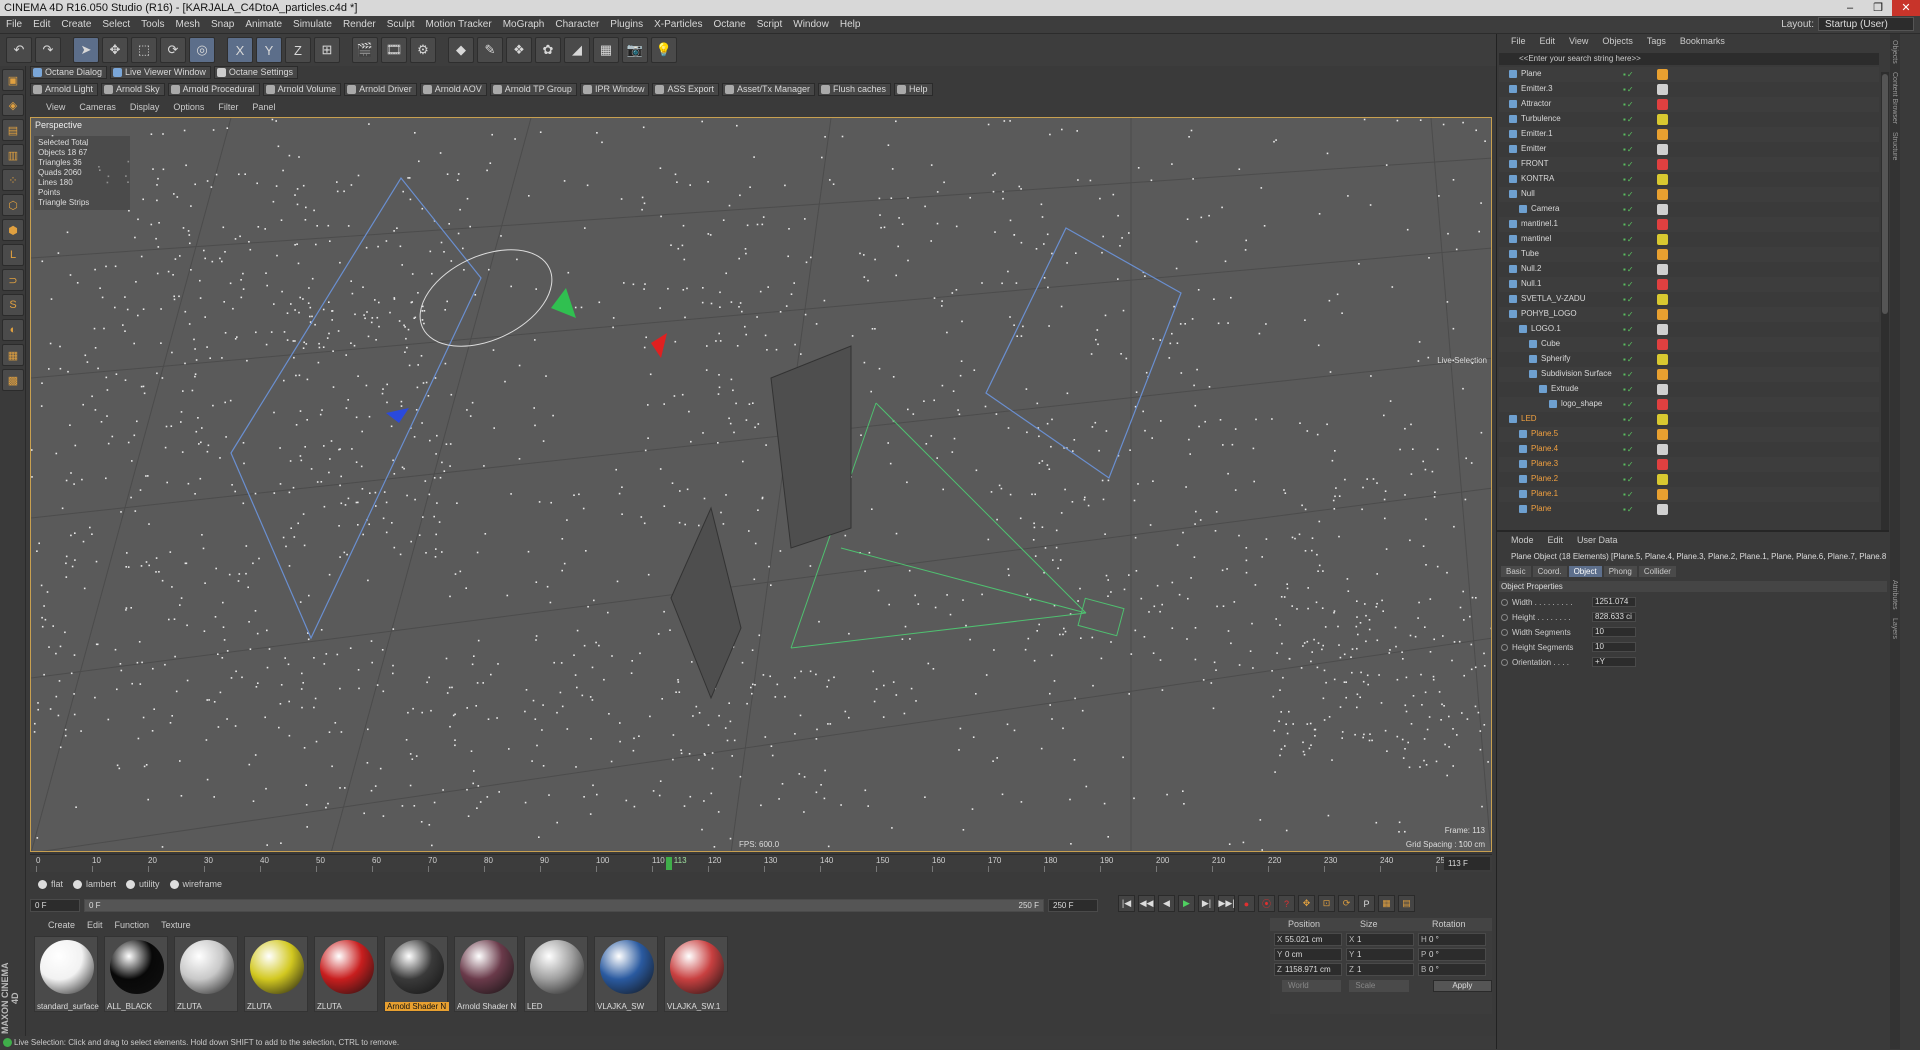  Describe the element at coordinates (50, 884) in the screenshot. I see `shading-flat: flat` at that location.